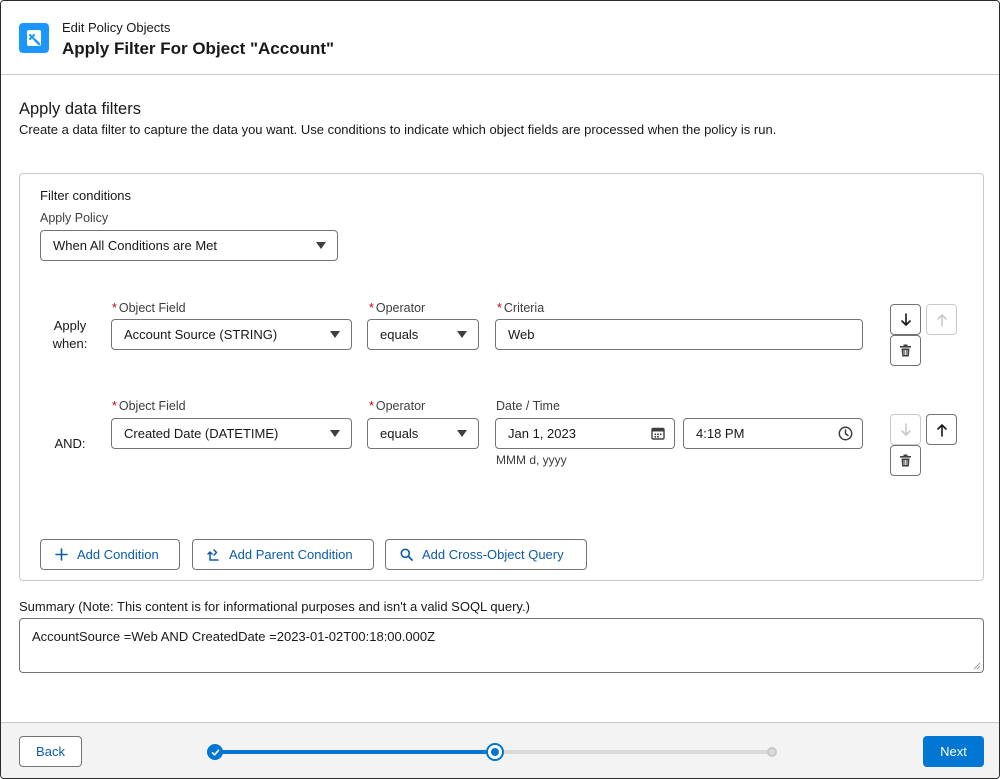  What do you see at coordinates (524, 308) in the screenshot?
I see `criteria-label-text: Criteria` at bounding box center [524, 308].